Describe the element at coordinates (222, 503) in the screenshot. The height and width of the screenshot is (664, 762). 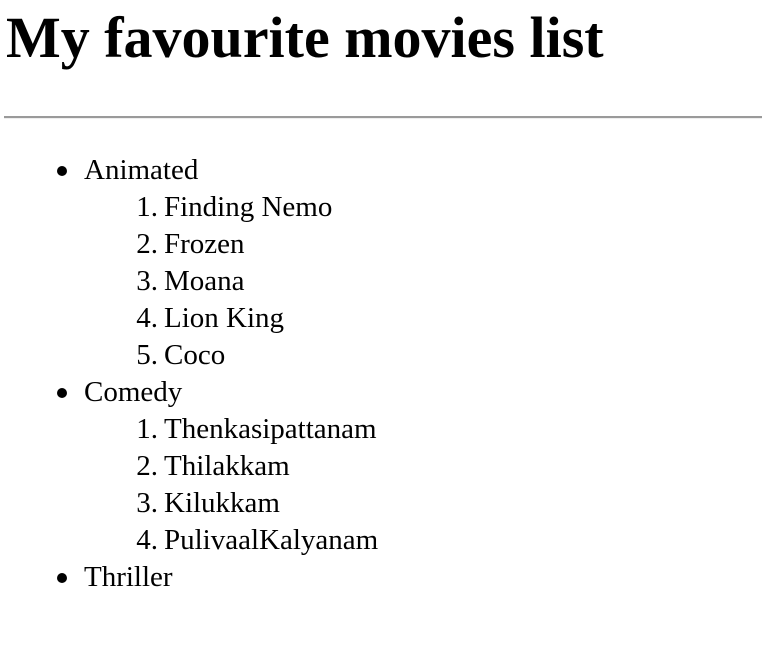
I see `movie-title: Kilukkam` at that location.